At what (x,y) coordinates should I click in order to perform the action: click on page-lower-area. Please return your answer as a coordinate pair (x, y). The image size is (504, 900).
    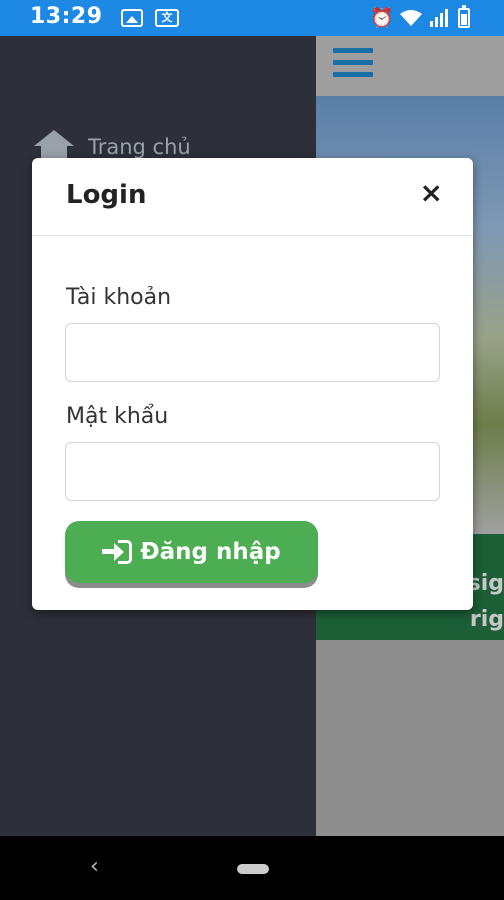
    Looking at the image, I should click on (410, 738).